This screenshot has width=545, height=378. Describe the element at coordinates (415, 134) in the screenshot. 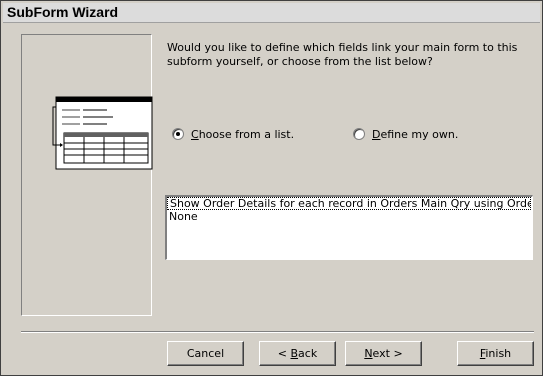

I see `define-option-label: Define my own.` at that location.